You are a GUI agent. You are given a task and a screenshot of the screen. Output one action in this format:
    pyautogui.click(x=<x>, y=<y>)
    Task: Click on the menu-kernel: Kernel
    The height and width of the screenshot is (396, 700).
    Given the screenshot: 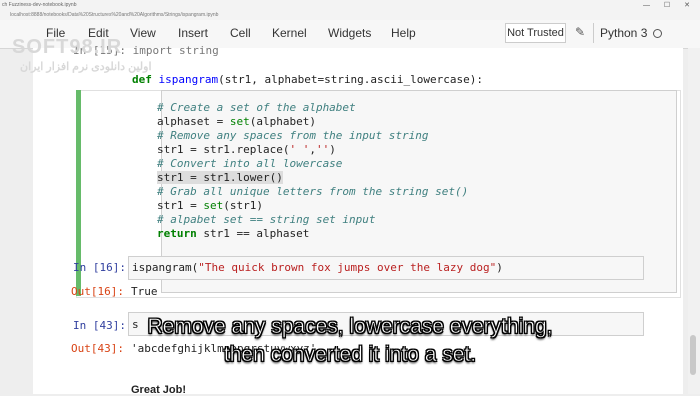 What is the action you would take?
    pyautogui.click(x=289, y=33)
    